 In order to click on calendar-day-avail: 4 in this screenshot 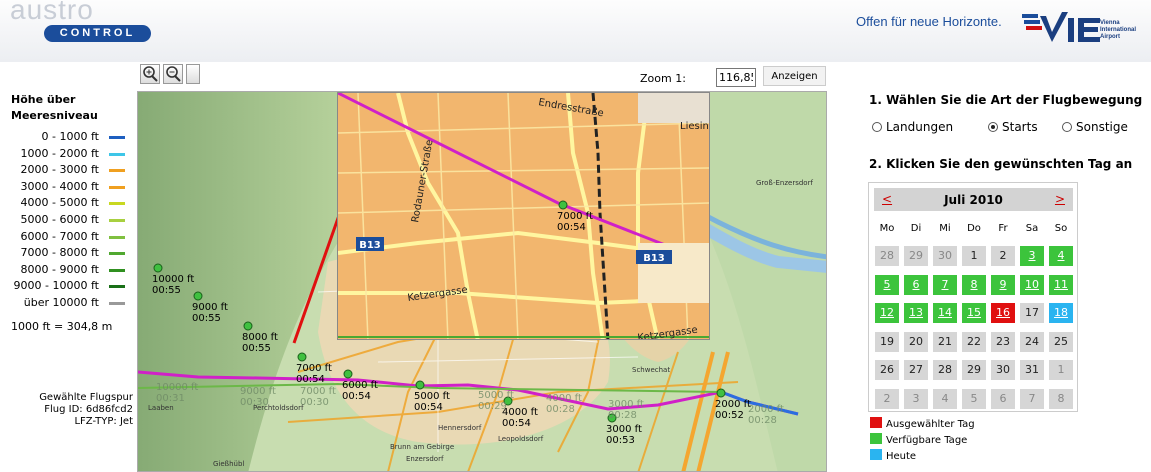, I will do `click(1061, 256)`.